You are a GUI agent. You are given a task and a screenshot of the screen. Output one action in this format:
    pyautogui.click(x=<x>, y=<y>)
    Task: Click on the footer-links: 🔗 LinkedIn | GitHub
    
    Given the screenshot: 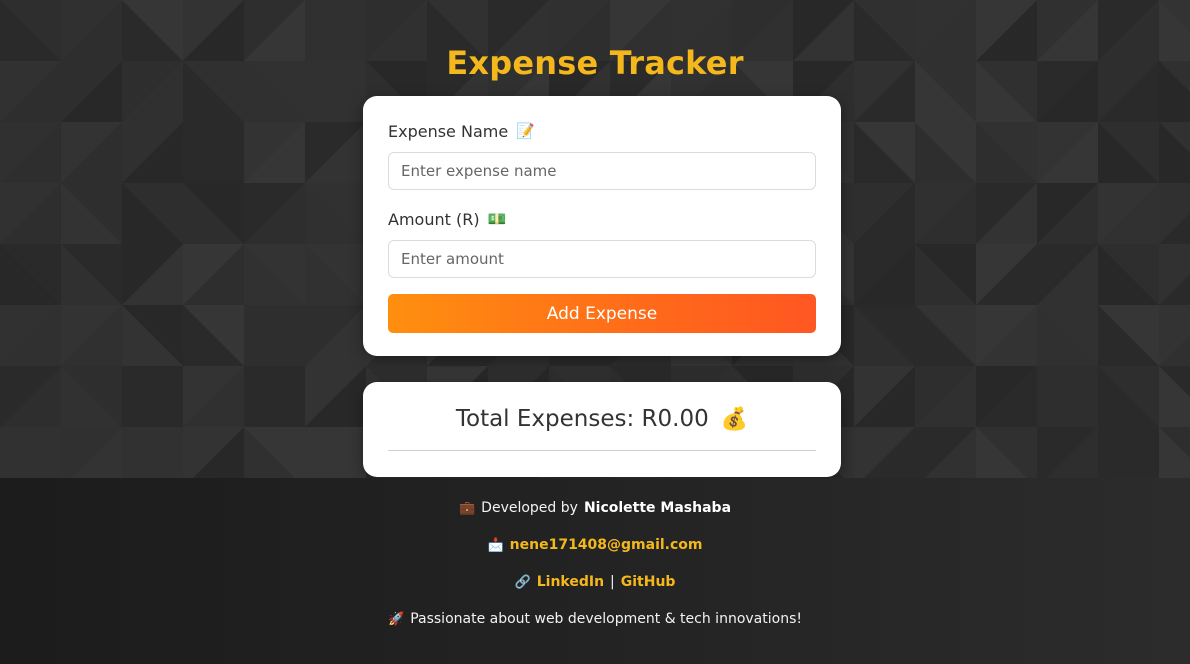 What is the action you would take?
    pyautogui.click(x=595, y=582)
    